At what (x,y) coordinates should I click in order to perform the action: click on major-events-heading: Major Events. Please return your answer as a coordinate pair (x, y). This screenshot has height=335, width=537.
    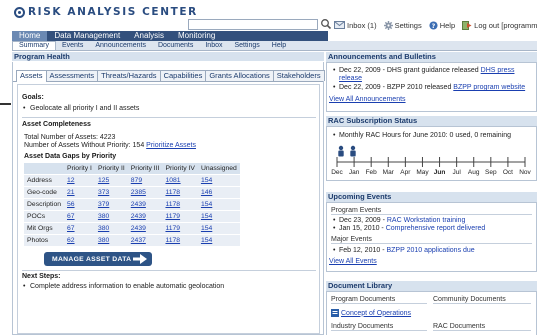
    Looking at the image, I should click on (431, 240).